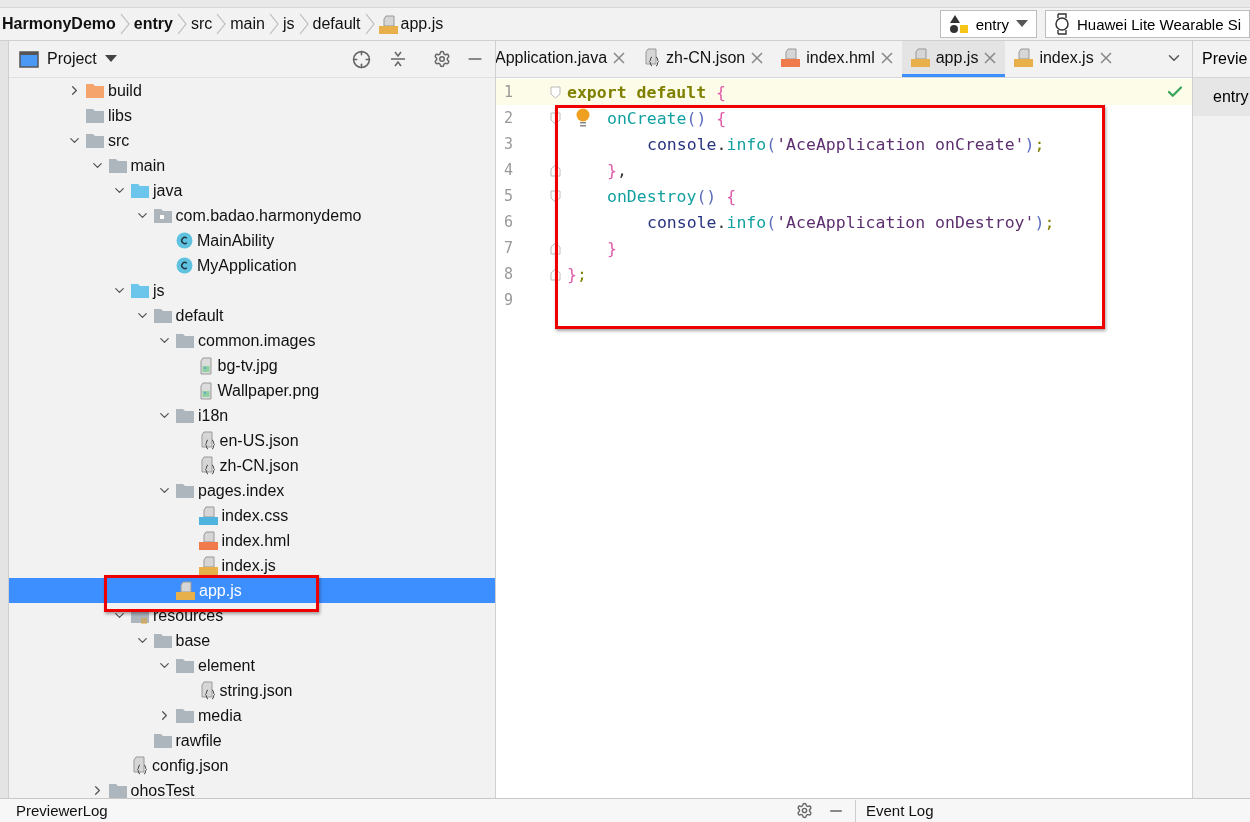  What do you see at coordinates (509, 118) in the screenshot?
I see `line-number: 2` at bounding box center [509, 118].